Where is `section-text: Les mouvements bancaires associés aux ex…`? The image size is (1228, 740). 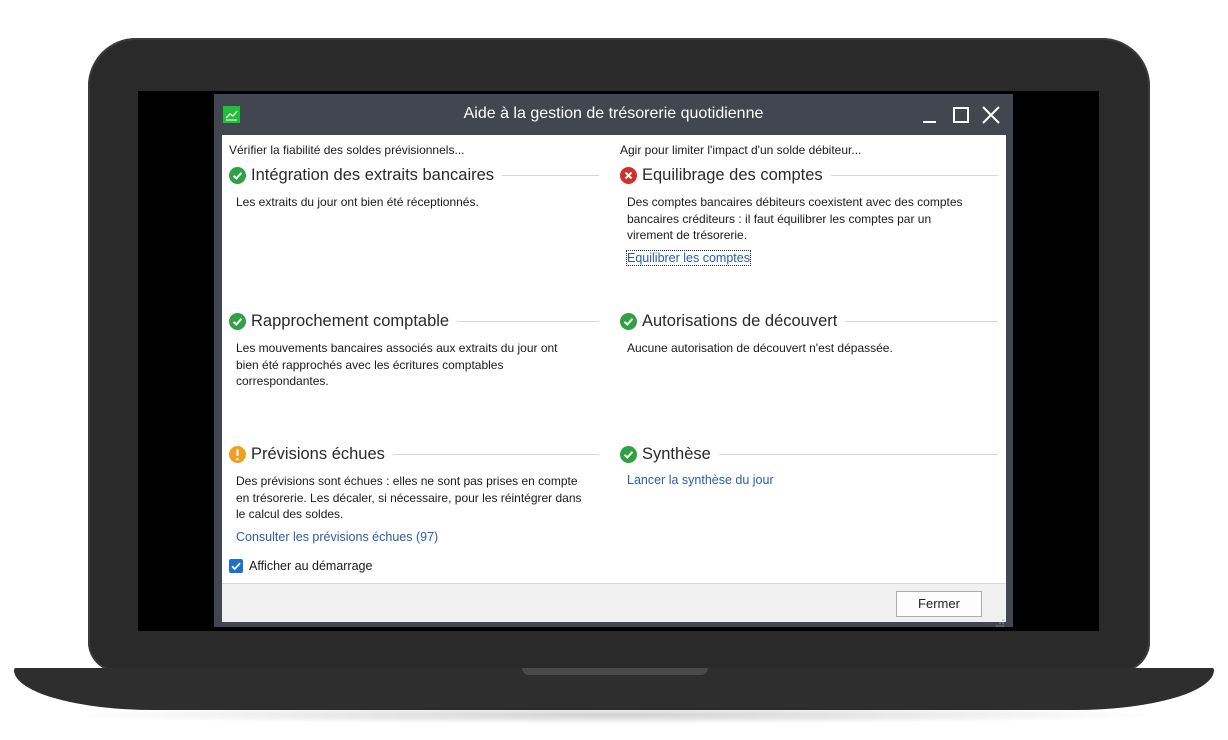
section-text: Les mouvements bancaires associés aux ex… is located at coordinates (397, 364).